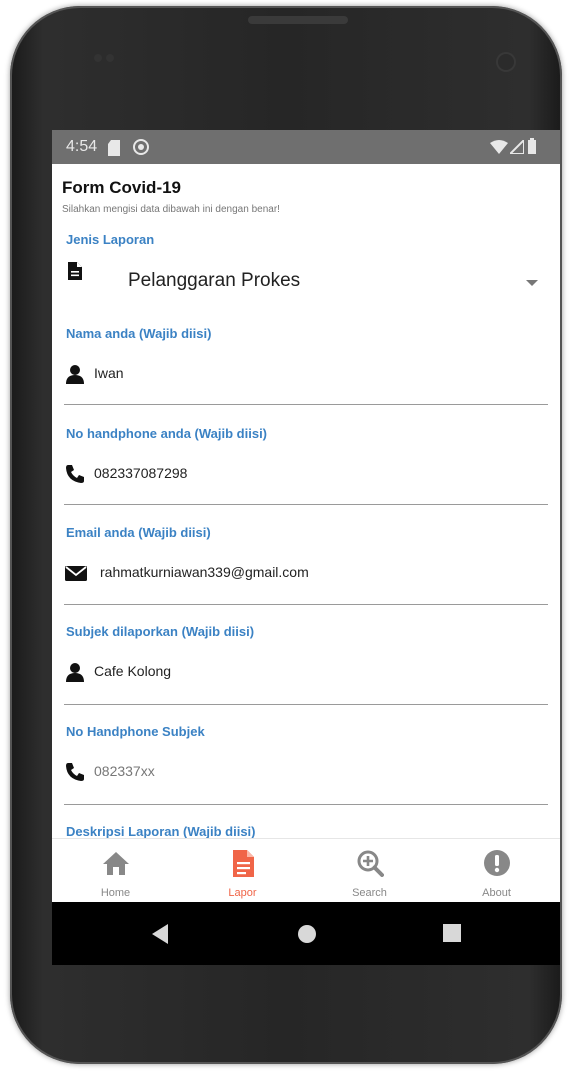 This screenshot has height=1074, width=570. What do you see at coordinates (506, 62) in the screenshot?
I see `front-camera` at bounding box center [506, 62].